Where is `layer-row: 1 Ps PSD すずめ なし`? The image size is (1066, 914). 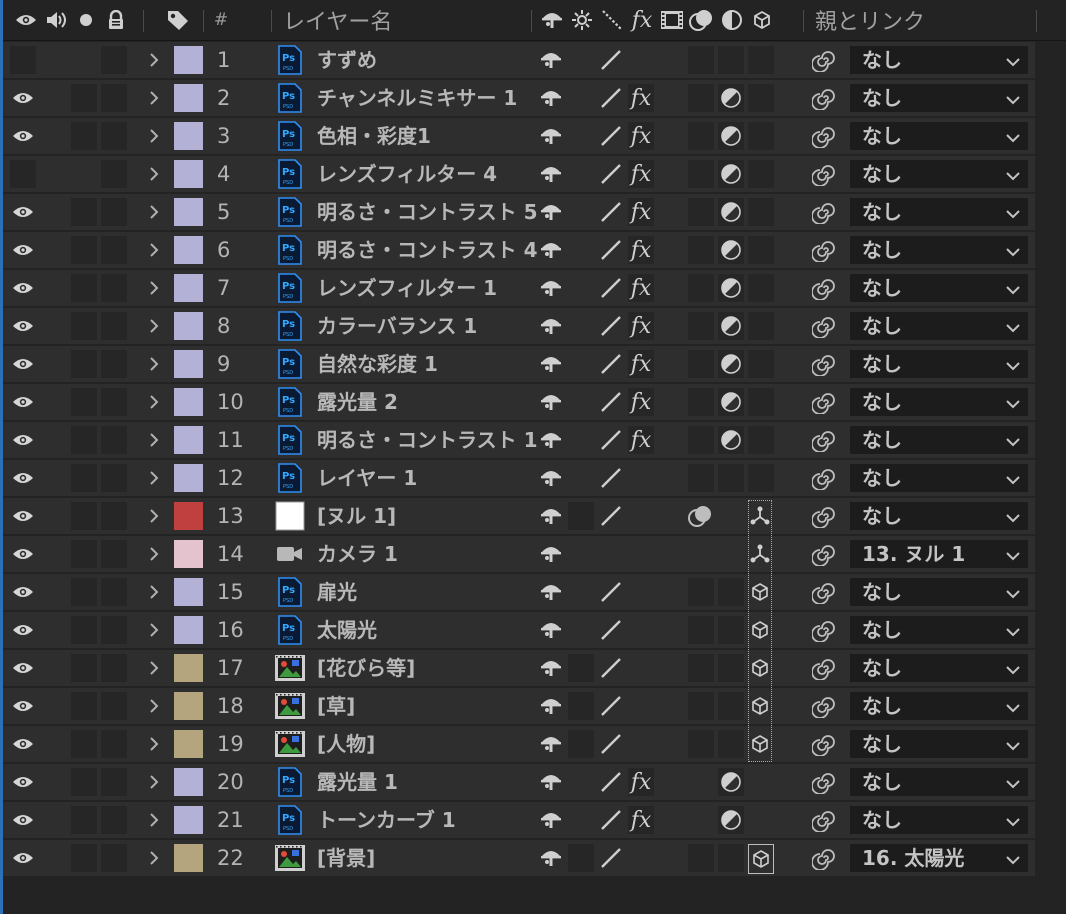
layer-row: 1 Ps PSD すずめ なし is located at coordinates (519, 60).